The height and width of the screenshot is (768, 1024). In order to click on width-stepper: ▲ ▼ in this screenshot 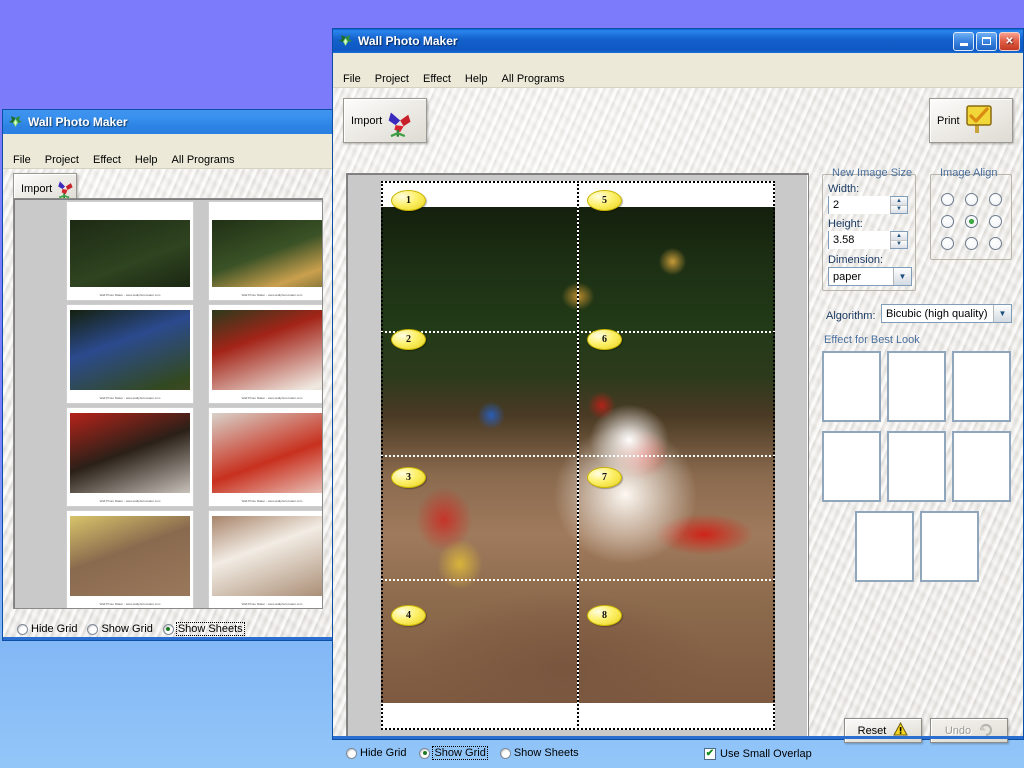, I will do `click(868, 205)`.